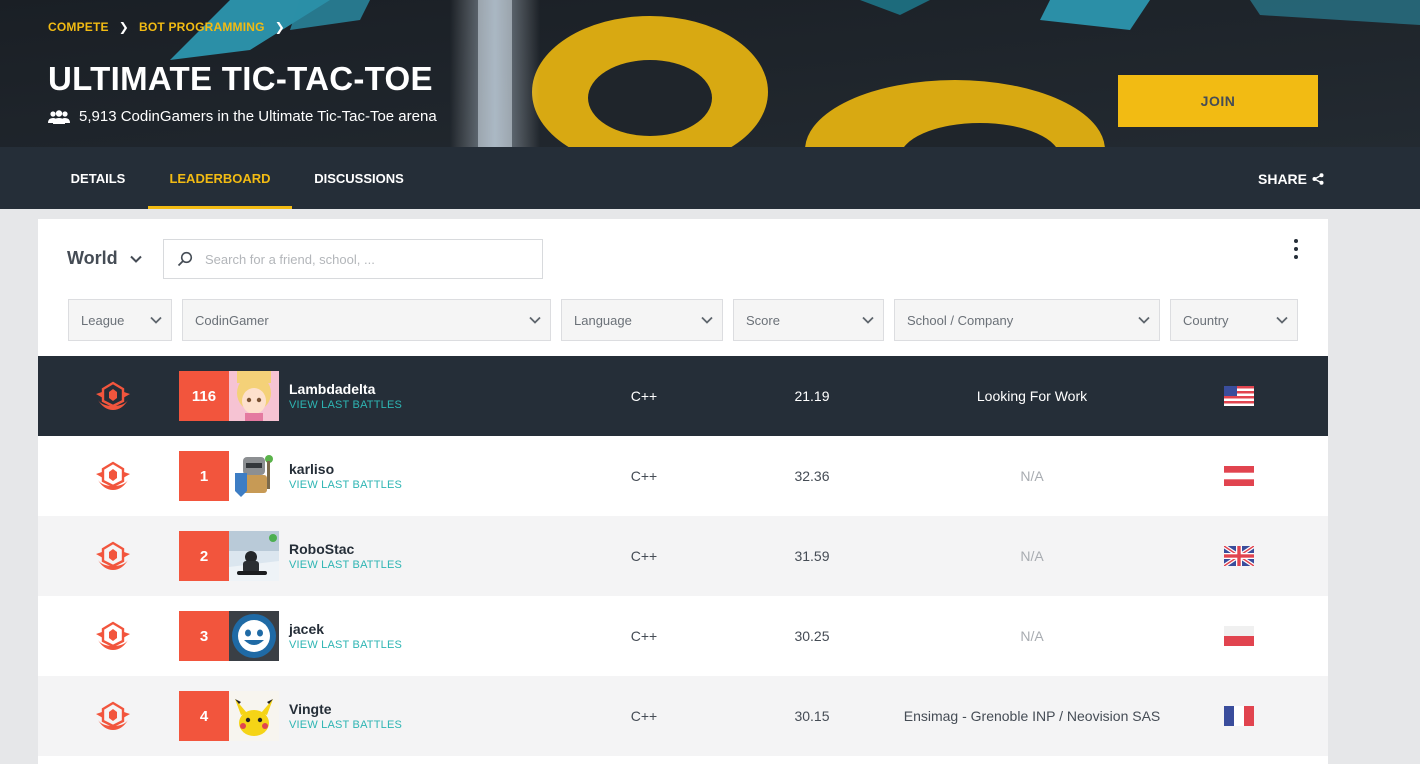 The height and width of the screenshot is (764, 1420). What do you see at coordinates (1032, 396) in the screenshot?
I see `player-school: Looking For Work` at bounding box center [1032, 396].